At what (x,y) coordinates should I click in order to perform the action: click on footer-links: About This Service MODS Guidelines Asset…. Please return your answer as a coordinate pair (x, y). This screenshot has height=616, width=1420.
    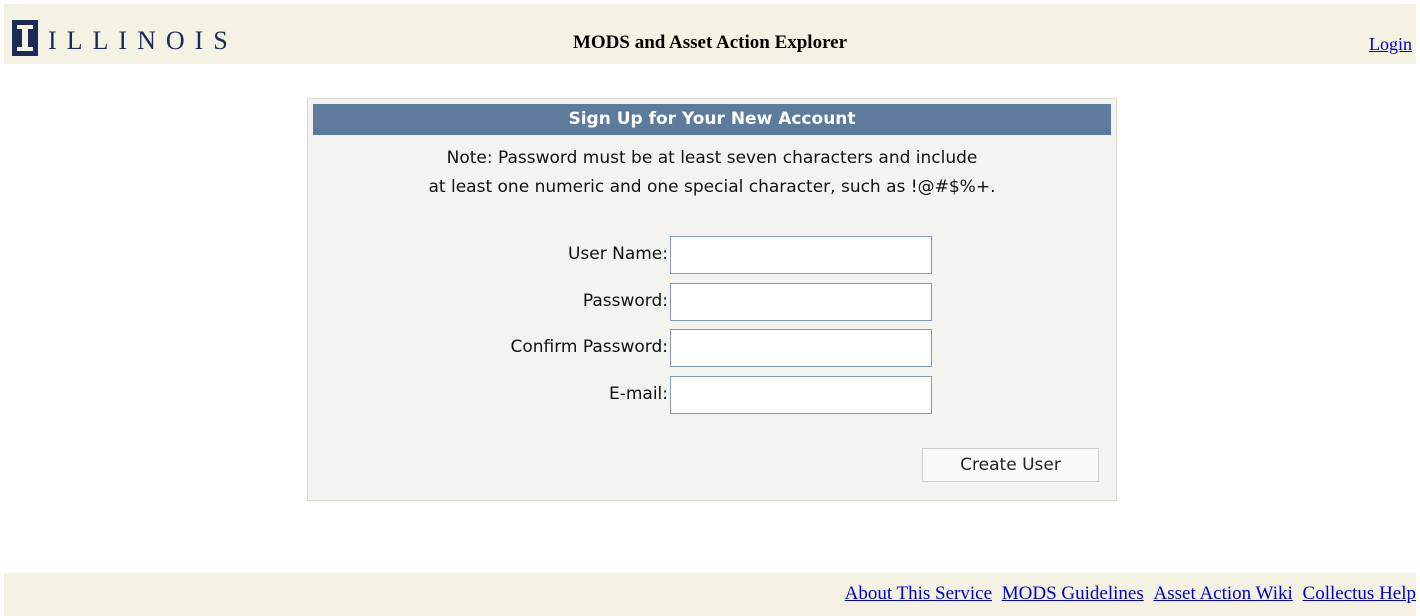
    Looking at the image, I should click on (1128, 594).